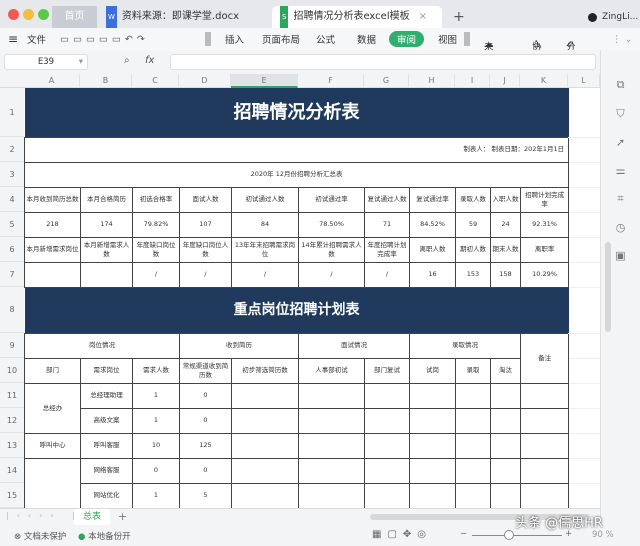  Describe the element at coordinates (106, 420) in the screenshot. I see `cell: 高级文案` at that location.